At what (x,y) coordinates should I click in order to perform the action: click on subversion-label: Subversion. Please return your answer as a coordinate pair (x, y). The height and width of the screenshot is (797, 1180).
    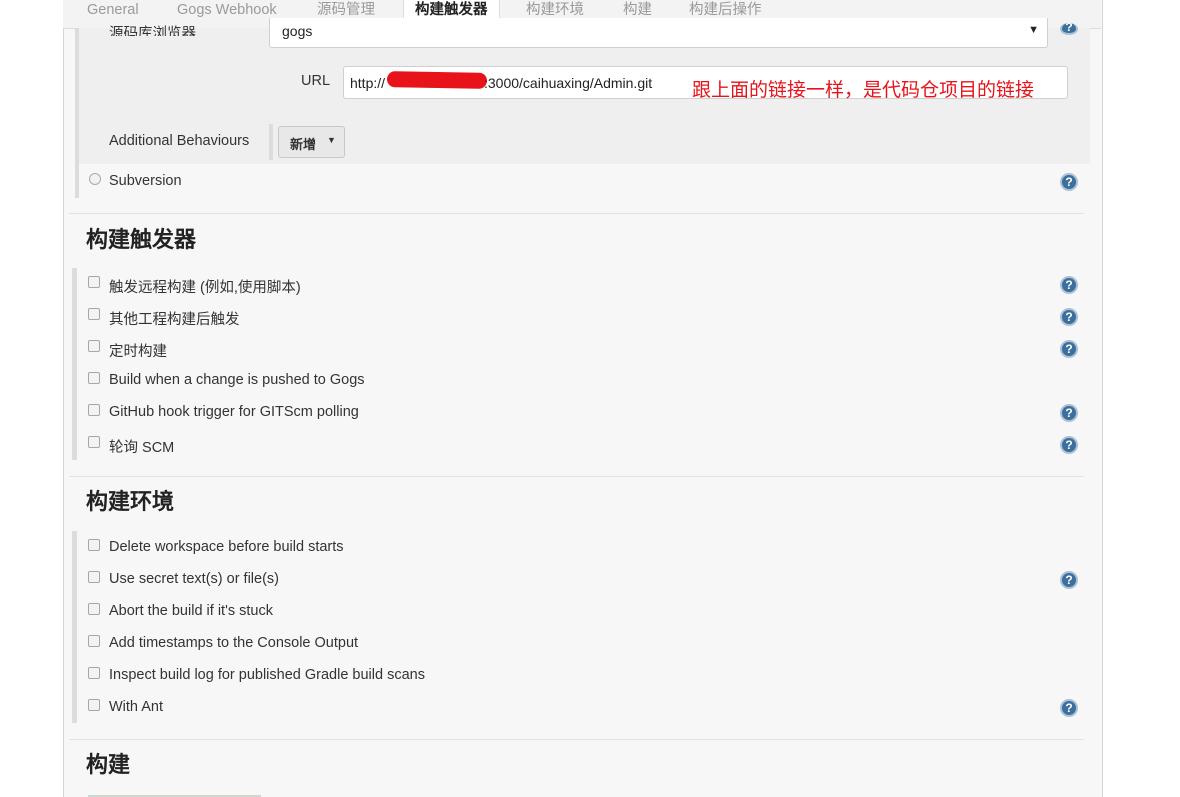
    Looking at the image, I should click on (145, 181).